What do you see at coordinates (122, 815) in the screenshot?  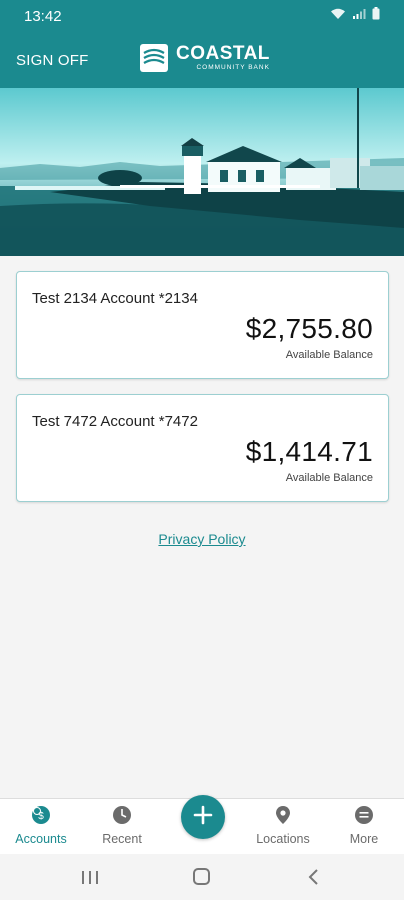 I see `clock-icon` at bounding box center [122, 815].